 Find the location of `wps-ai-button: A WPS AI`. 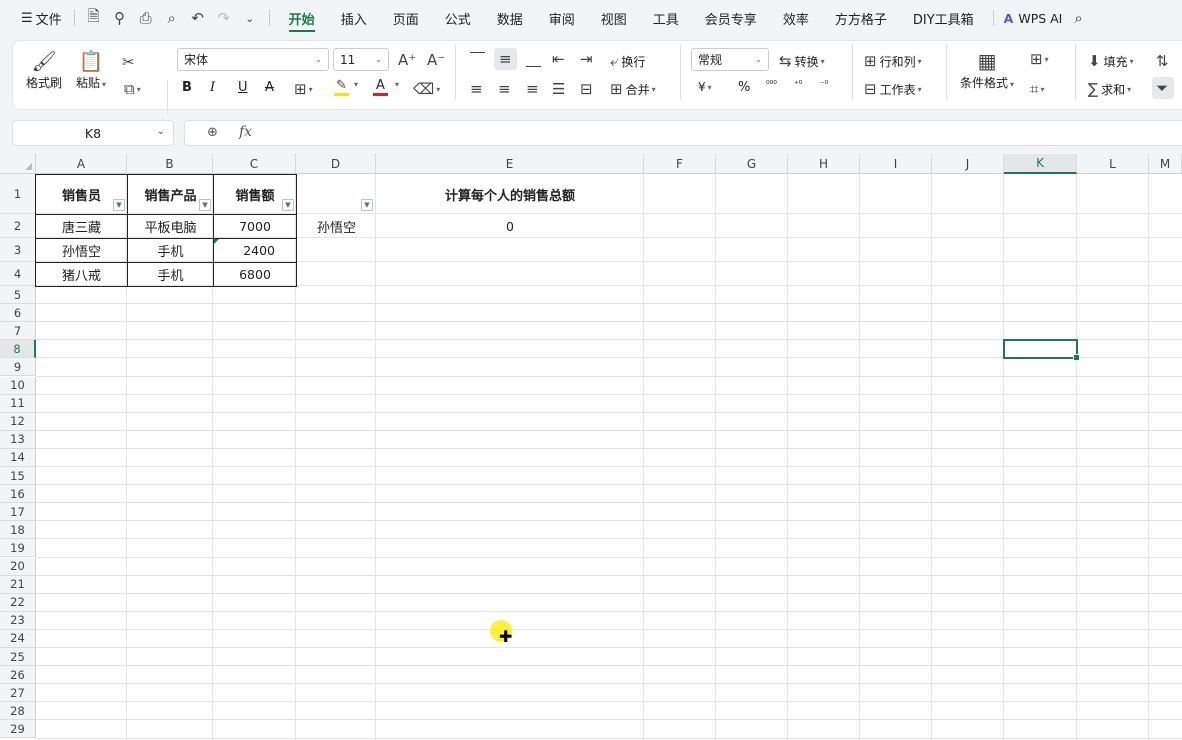

wps-ai-button: A WPS AI is located at coordinates (1033, 18).